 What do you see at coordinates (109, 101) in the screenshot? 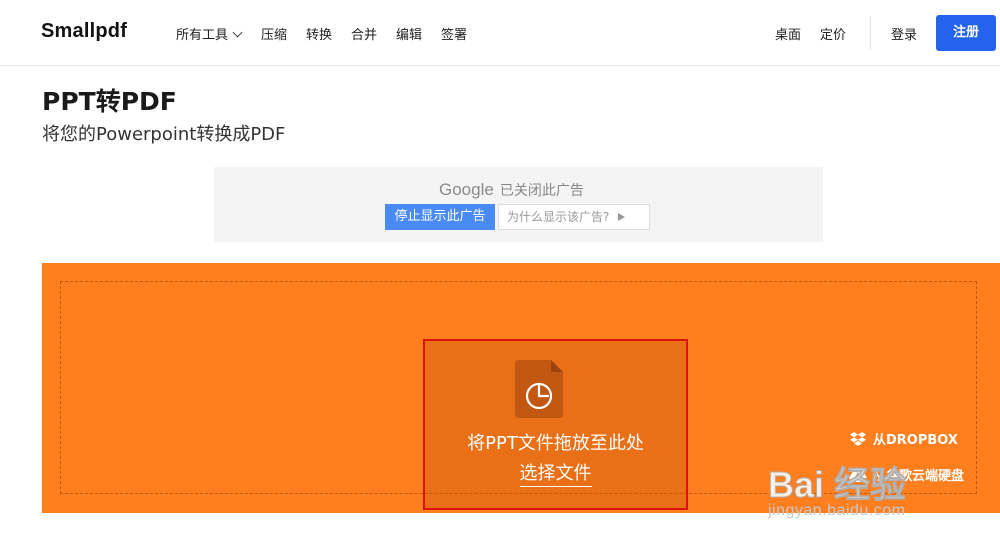
I see `page-title: PPT转PDF` at bounding box center [109, 101].